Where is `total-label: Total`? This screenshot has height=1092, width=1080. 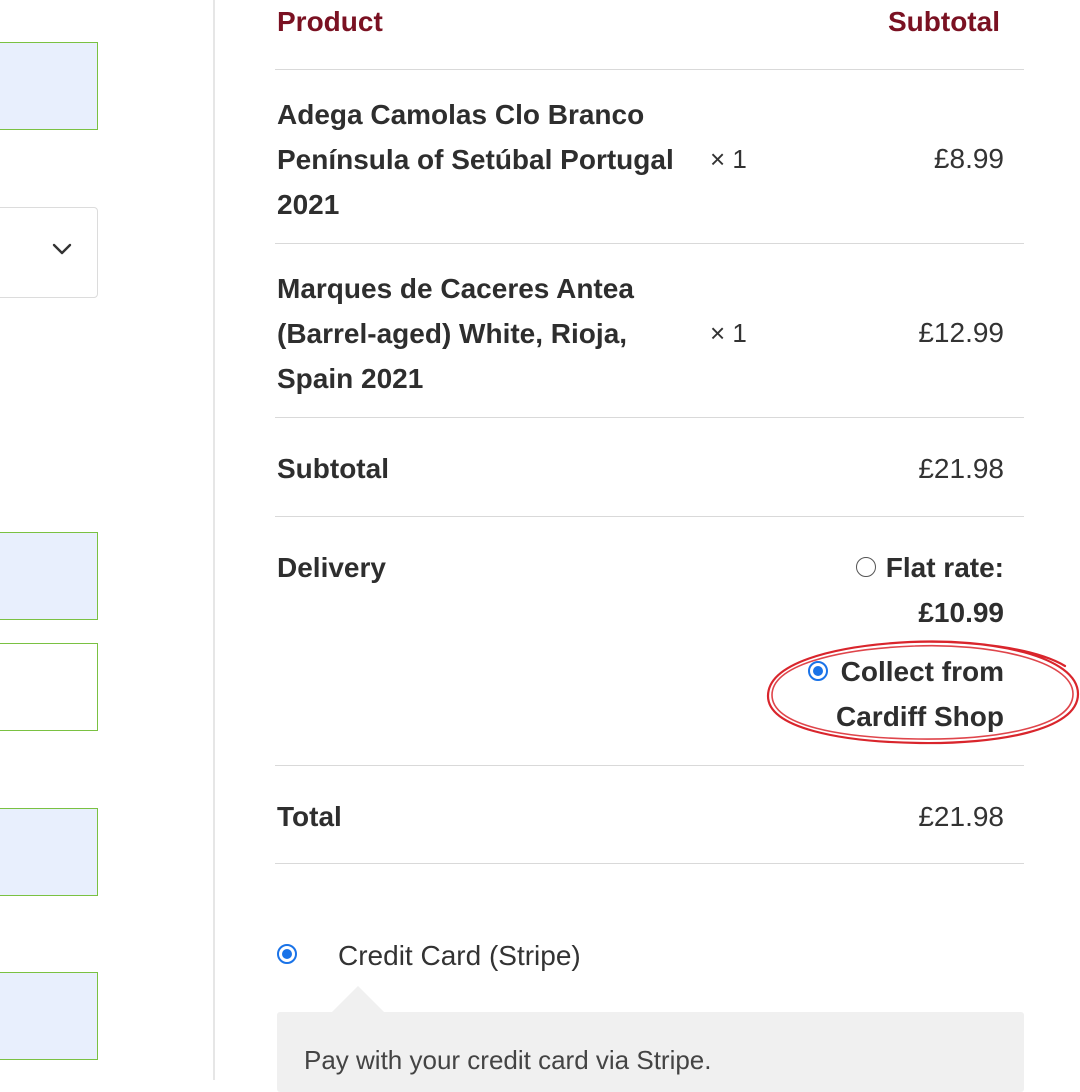
total-label: Total is located at coordinates (309, 816).